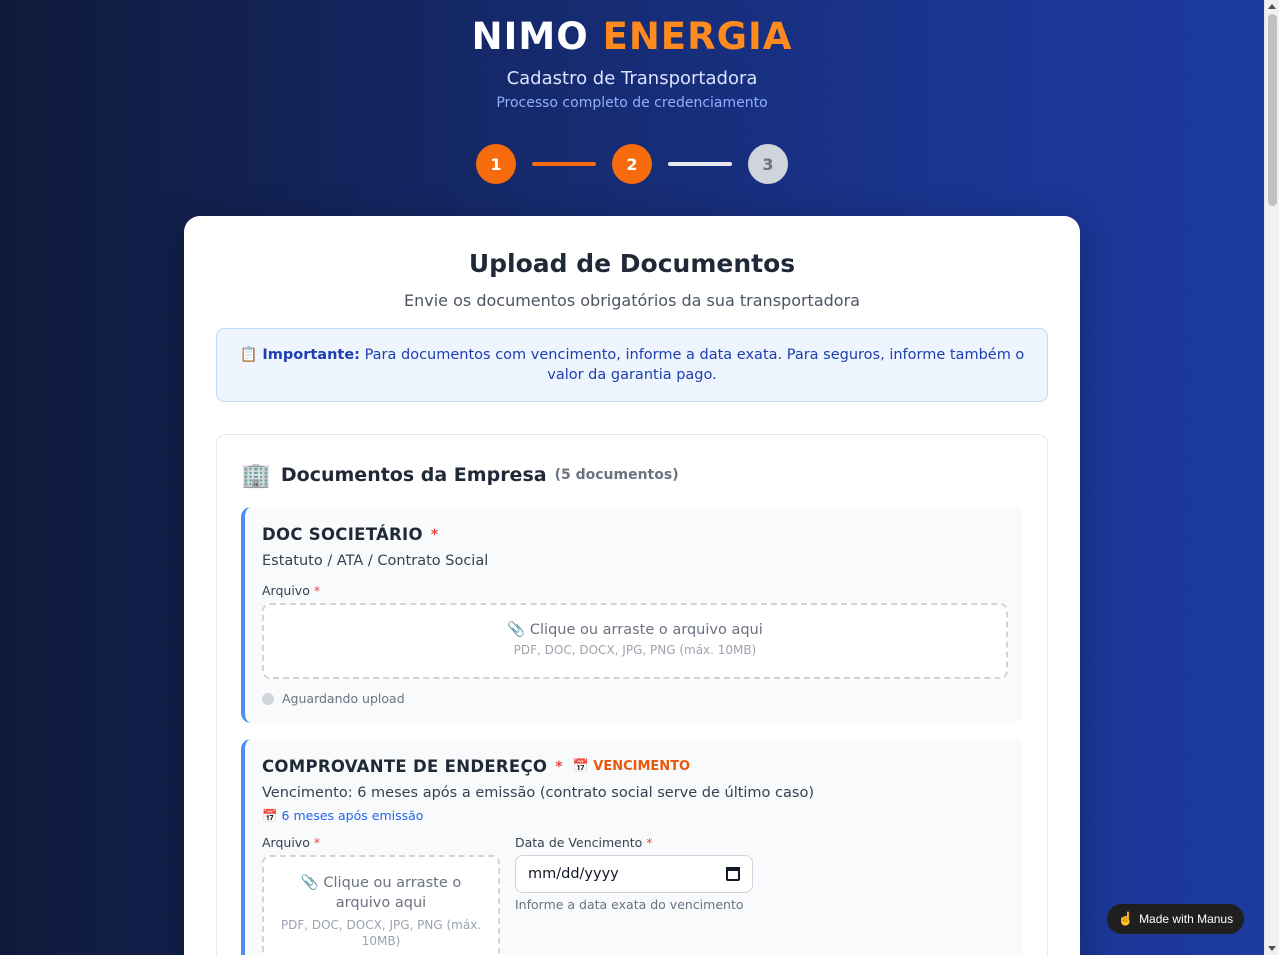 The height and width of the screenshot is (955, 1279). Describe the element at coordinates (1272, 948) in the screenshot. I see `scroll-down-arrow` at that location.